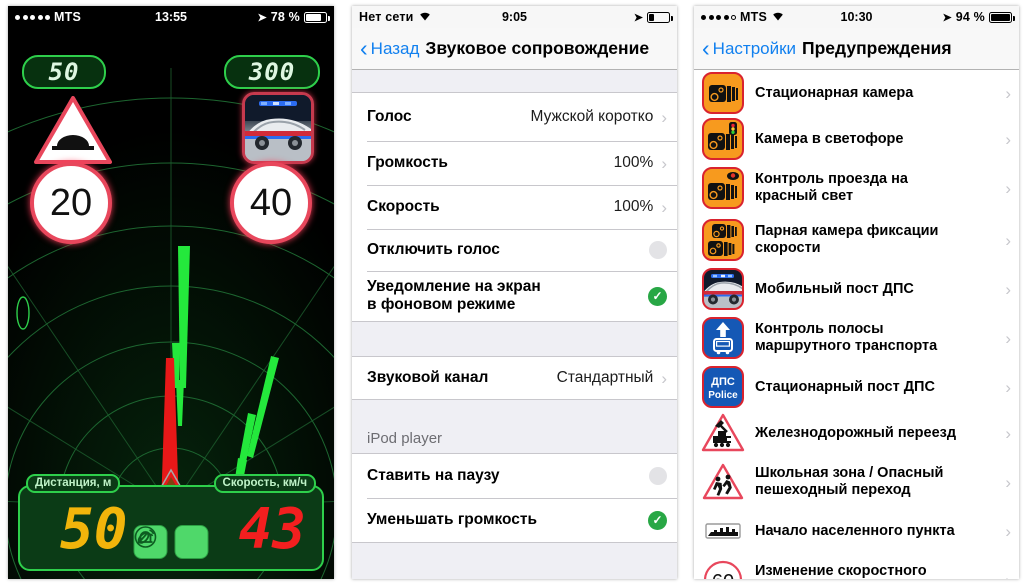  What do you see at coordinates (433, 250) in the screenshot?
I see `row-label: Отключить голос` at bounding box center [433, 250].